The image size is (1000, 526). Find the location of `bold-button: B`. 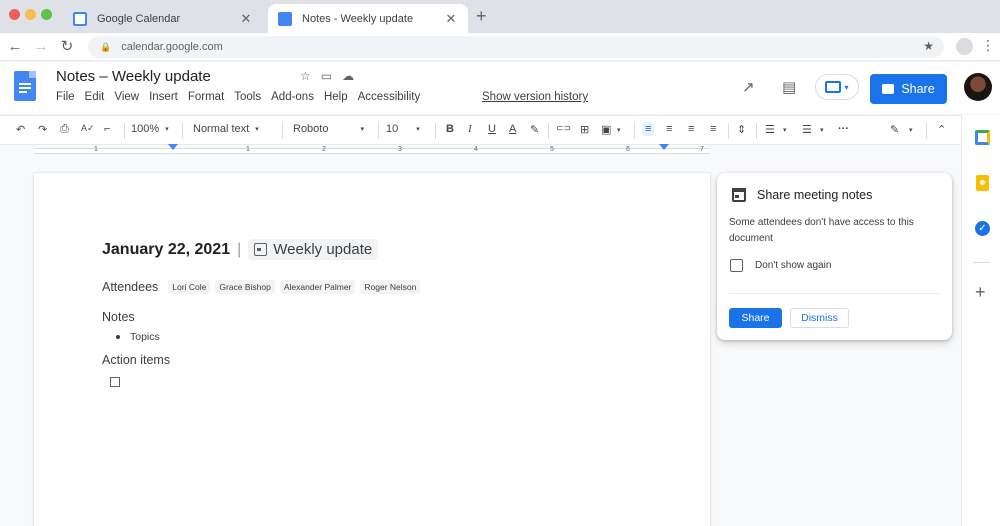

bold-button: B is located at coordinates (450, 129).